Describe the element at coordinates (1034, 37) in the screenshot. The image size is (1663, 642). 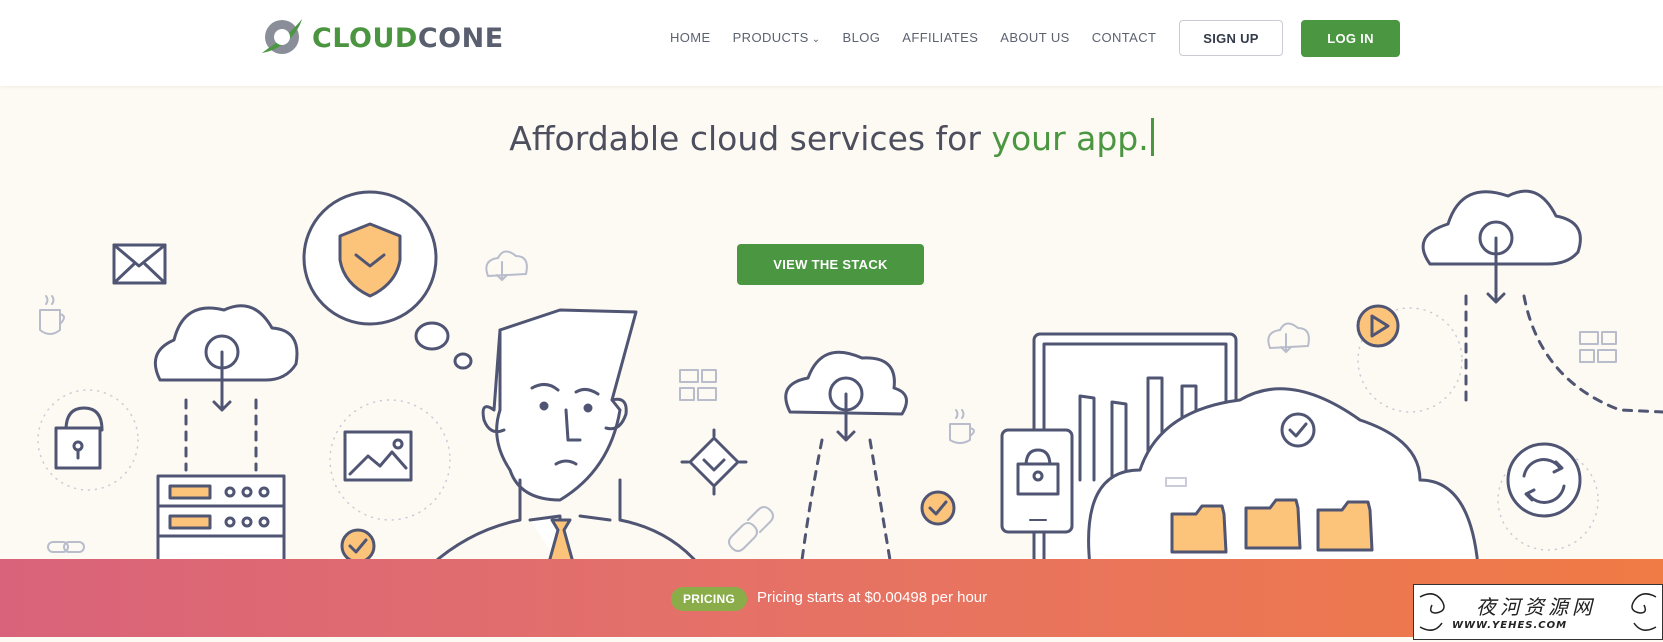
I see `nav-about-us: ABOUT US` at that location.